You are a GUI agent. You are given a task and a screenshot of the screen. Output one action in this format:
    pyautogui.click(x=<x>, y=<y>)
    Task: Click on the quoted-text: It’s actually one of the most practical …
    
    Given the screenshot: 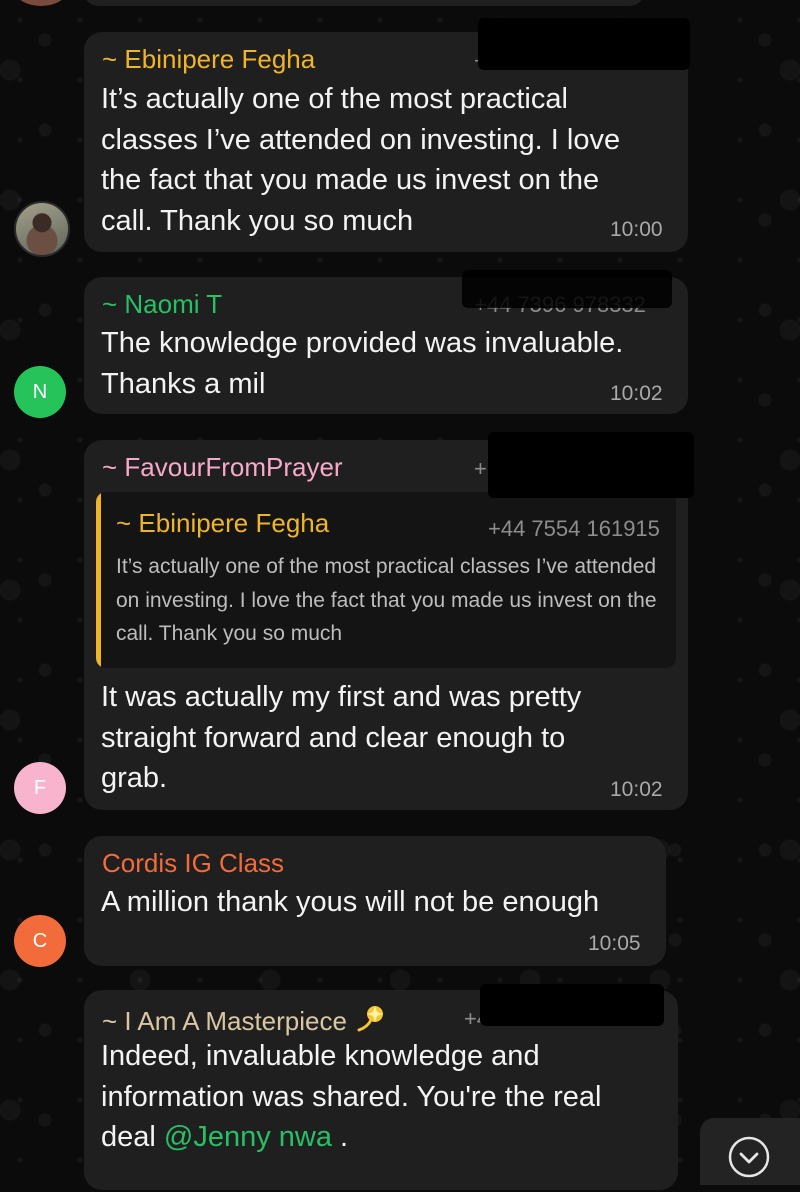 What is the action you would take?
    pyautogui.click(x=386, y=600)
    